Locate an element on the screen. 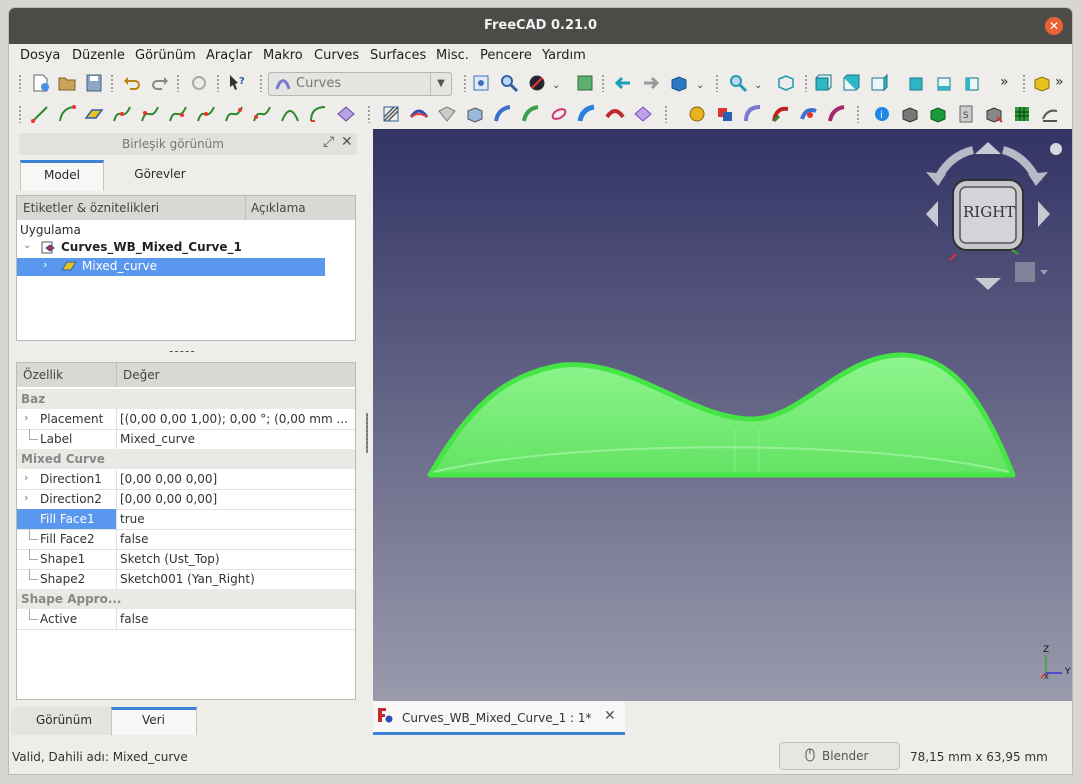 This screenshot has width=1082, height=784. property-row: Fill Face2 false is located at coordinates (186, 539).